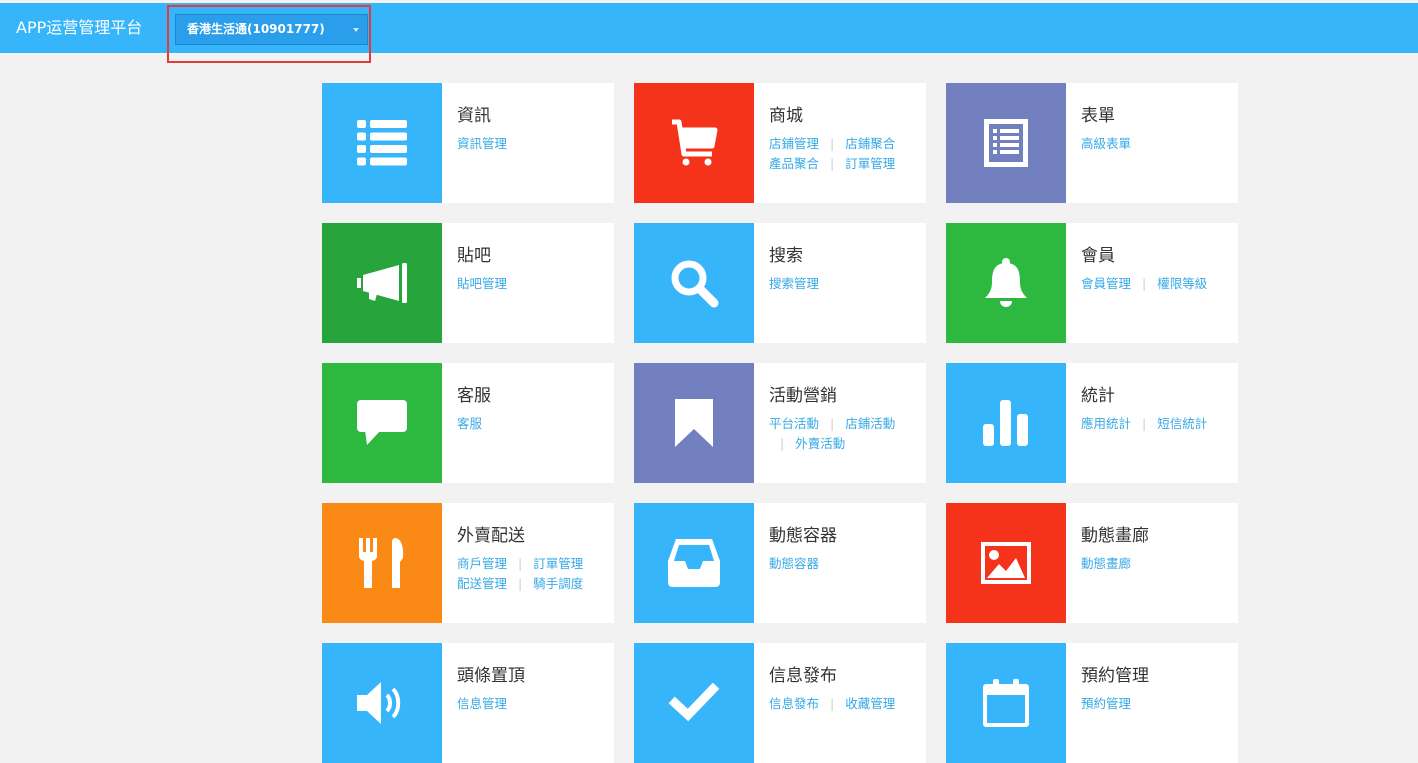 This screenshot has width=1418, height=763. I want to click on module-title: 表單, so click(1098, 116).